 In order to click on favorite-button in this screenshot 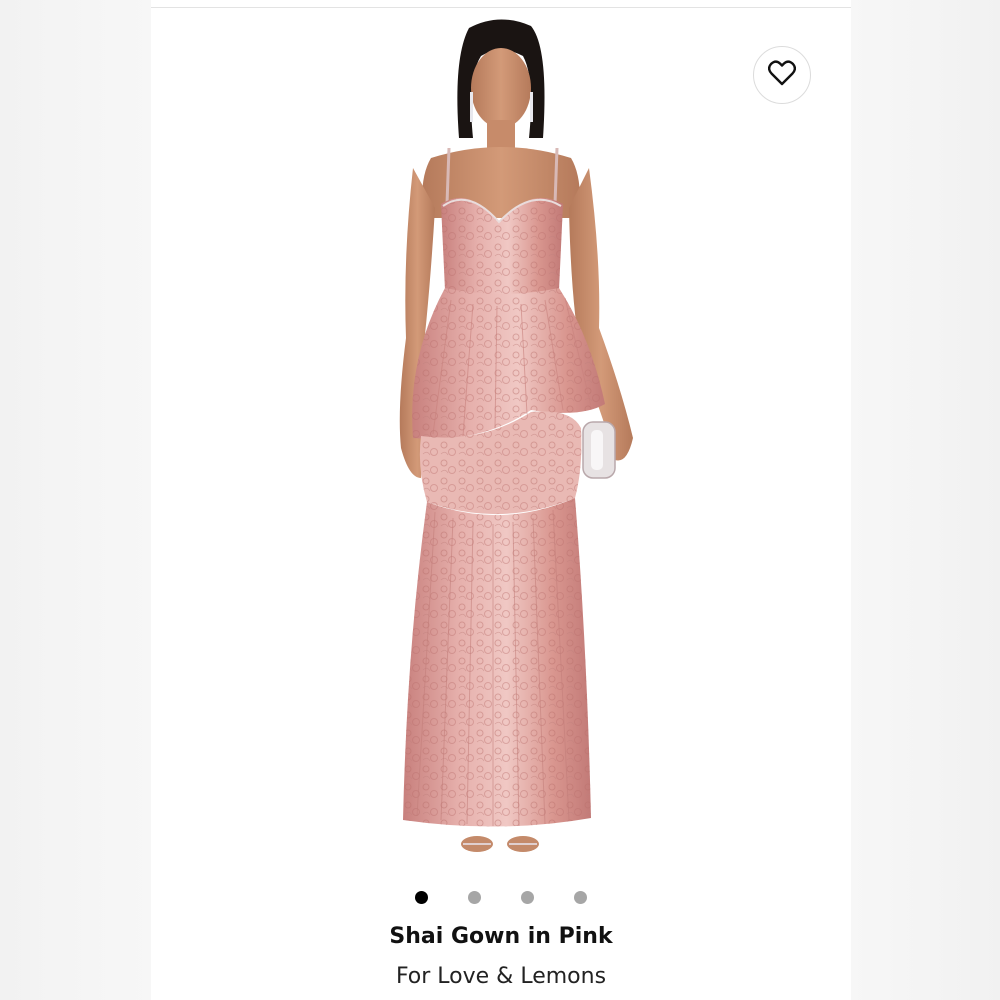, I will do `click(782, 75)`.